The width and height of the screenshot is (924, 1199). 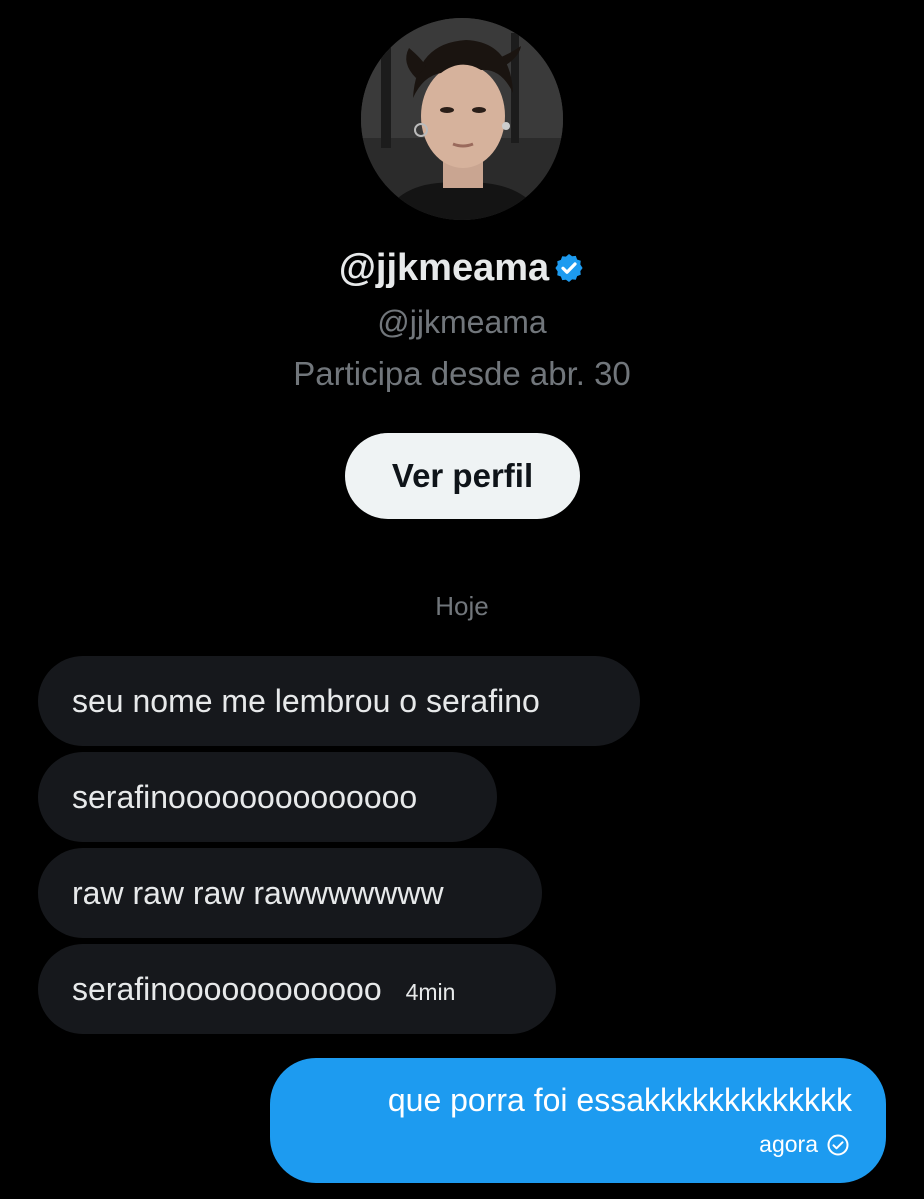 What do you see at coordinates (245, 796) in the screenshot?
I see `message-text: serafinoooooooooooooo` at bounding box center [245, 796].